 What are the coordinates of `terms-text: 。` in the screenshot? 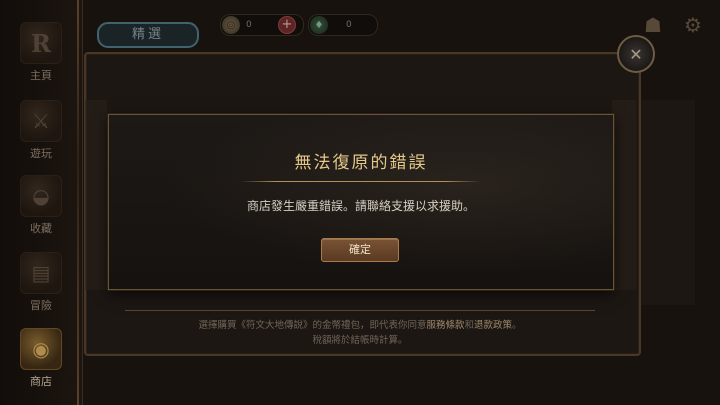 It's located at (517, 325).